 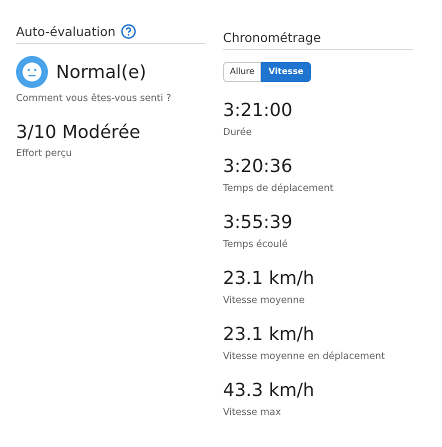 What do you see at coordinates (66, 31) in the screenshot?
I see `section-title: Auto-évaluation` at bounding box center [66, 31].